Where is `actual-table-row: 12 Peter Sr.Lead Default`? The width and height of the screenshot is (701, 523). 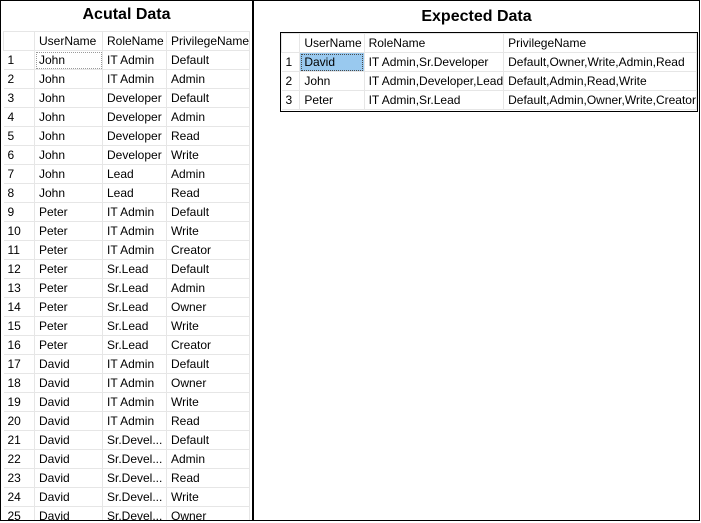 actual-table-row: 12 Peter Sr.Lead Default is located at coordinates (127, 269).